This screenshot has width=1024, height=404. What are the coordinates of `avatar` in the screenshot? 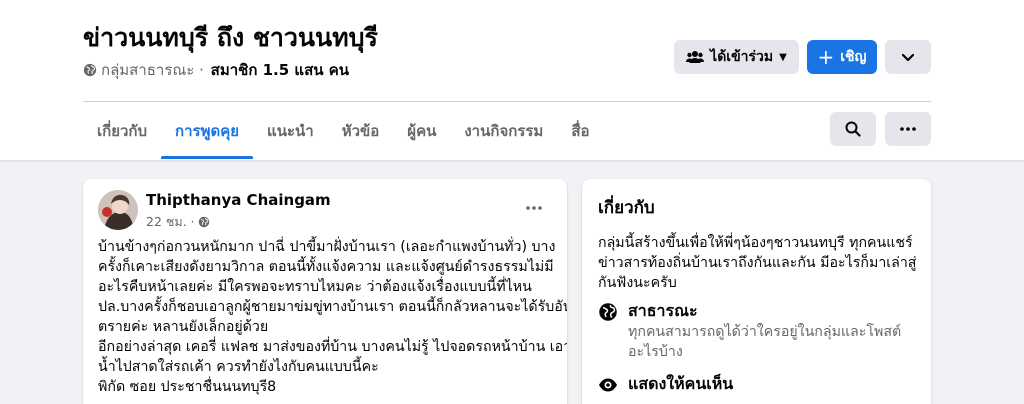 It's located at (118, 210).